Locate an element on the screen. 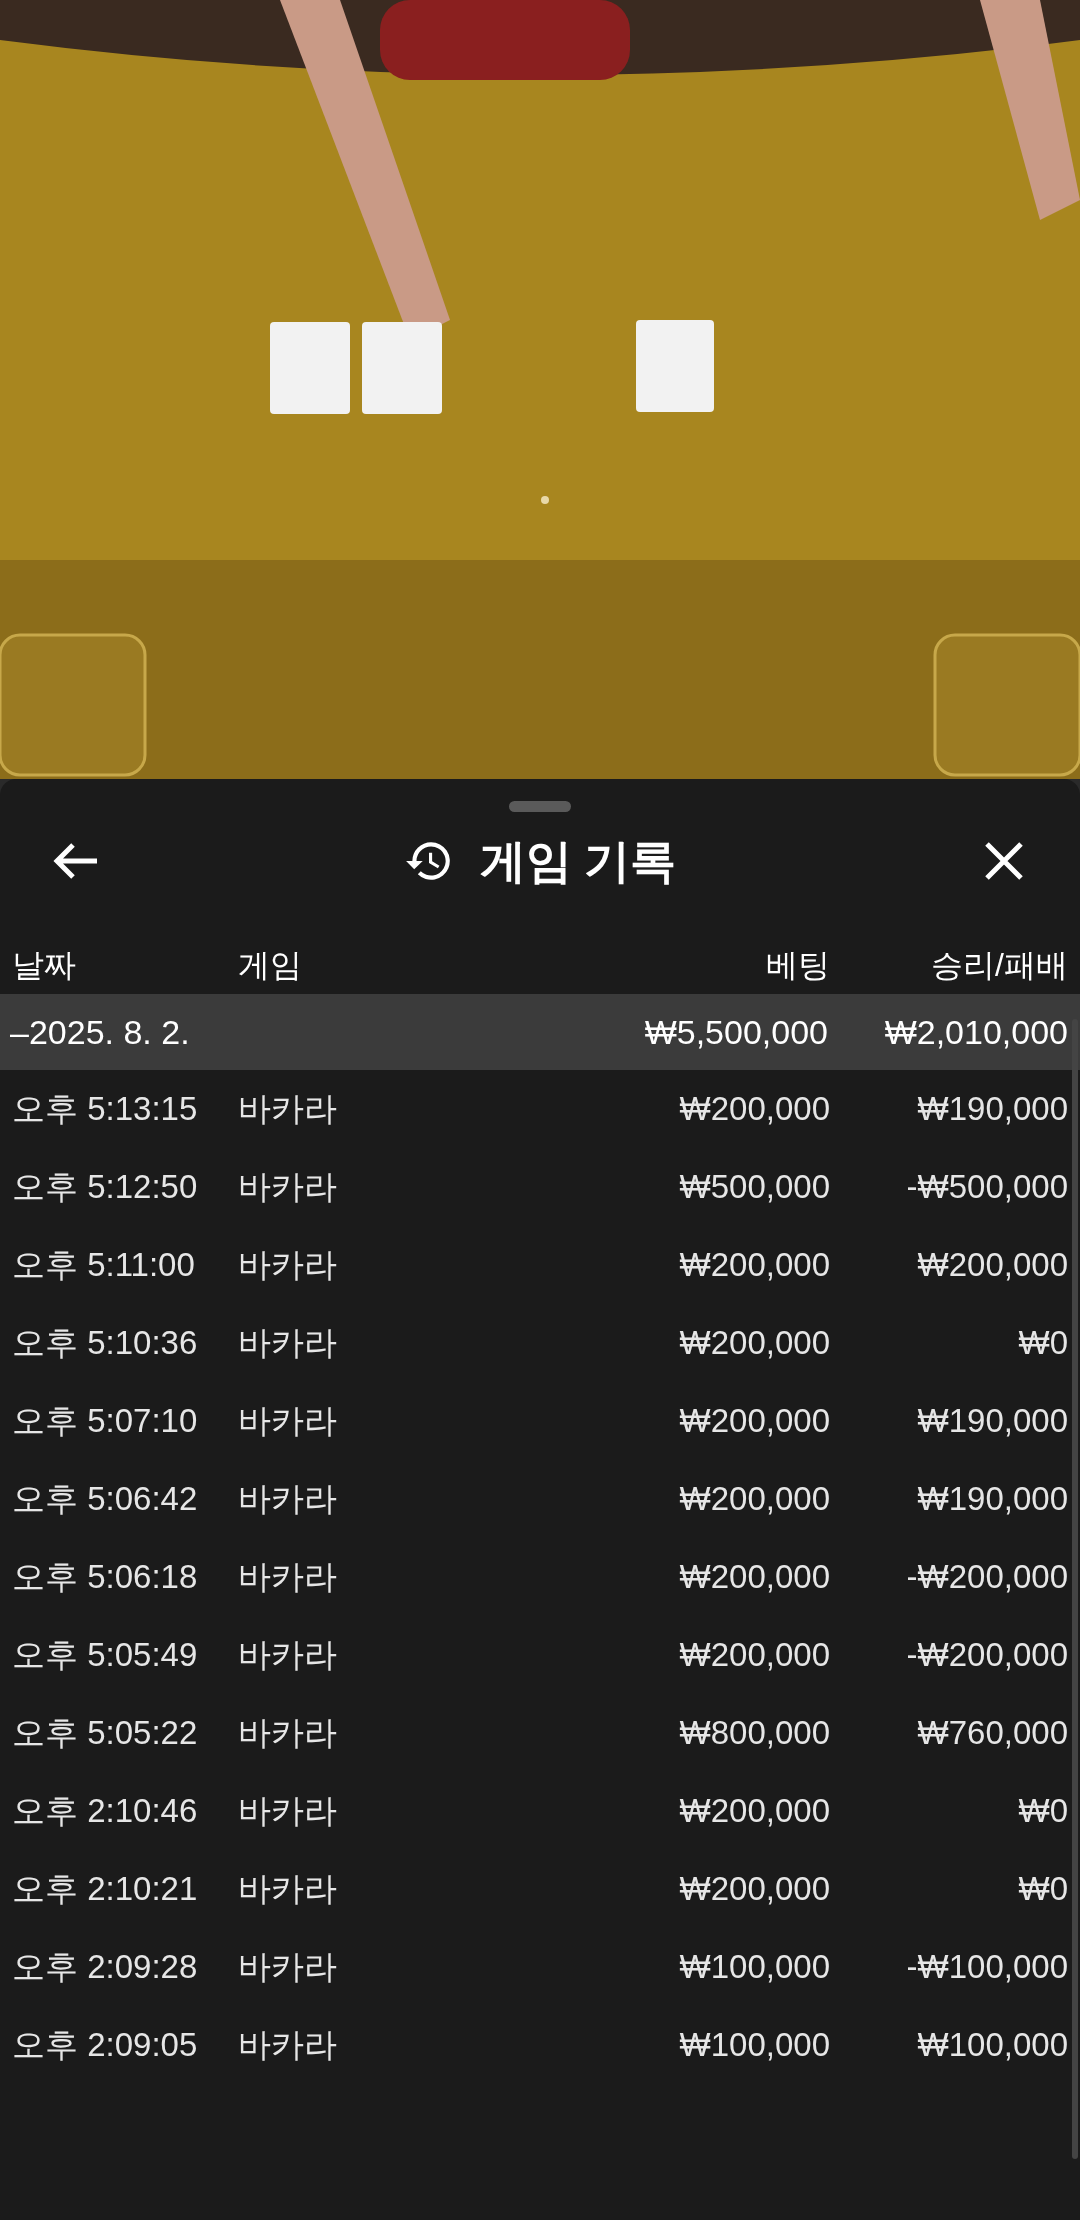 This screenshot has height=2220, width=1080. bet-cell-text: ₩500,000 is located at coordinates (754, 1187).